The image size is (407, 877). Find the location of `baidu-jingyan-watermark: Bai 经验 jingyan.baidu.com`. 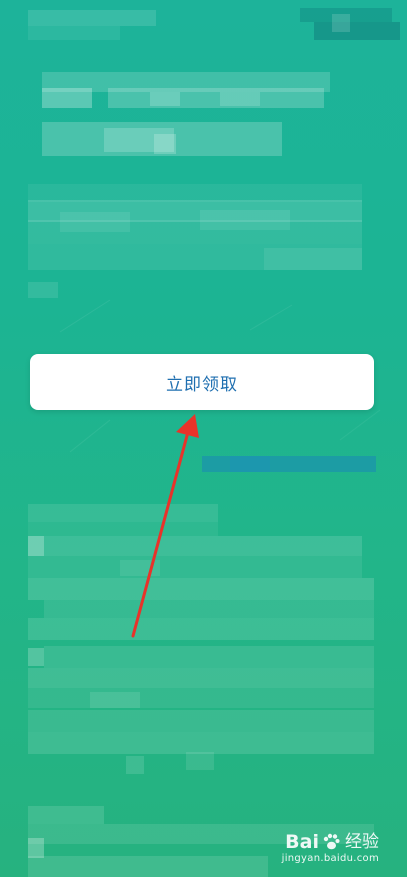

baidu-jingyan-watermark: Bai 经验 jingyan.baidu.com is located at coordinates (330, 848).